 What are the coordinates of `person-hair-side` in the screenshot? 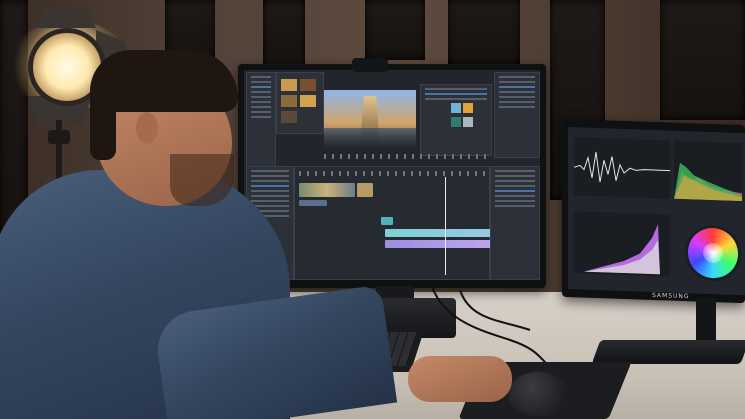 It's located at (103, 125).